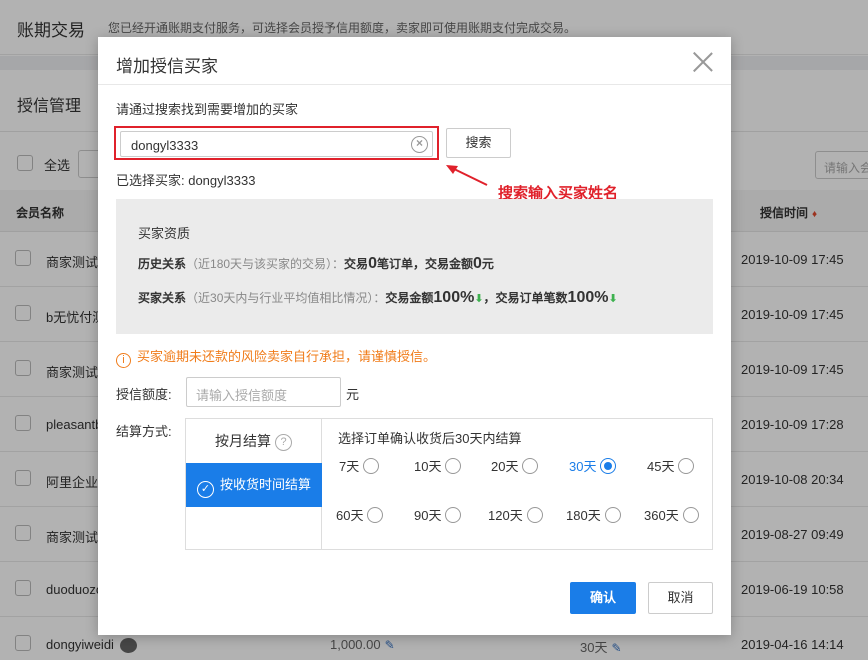  I want to click on settlement-description: 选择订单确认收货后30天内结算, so click(430, 438).